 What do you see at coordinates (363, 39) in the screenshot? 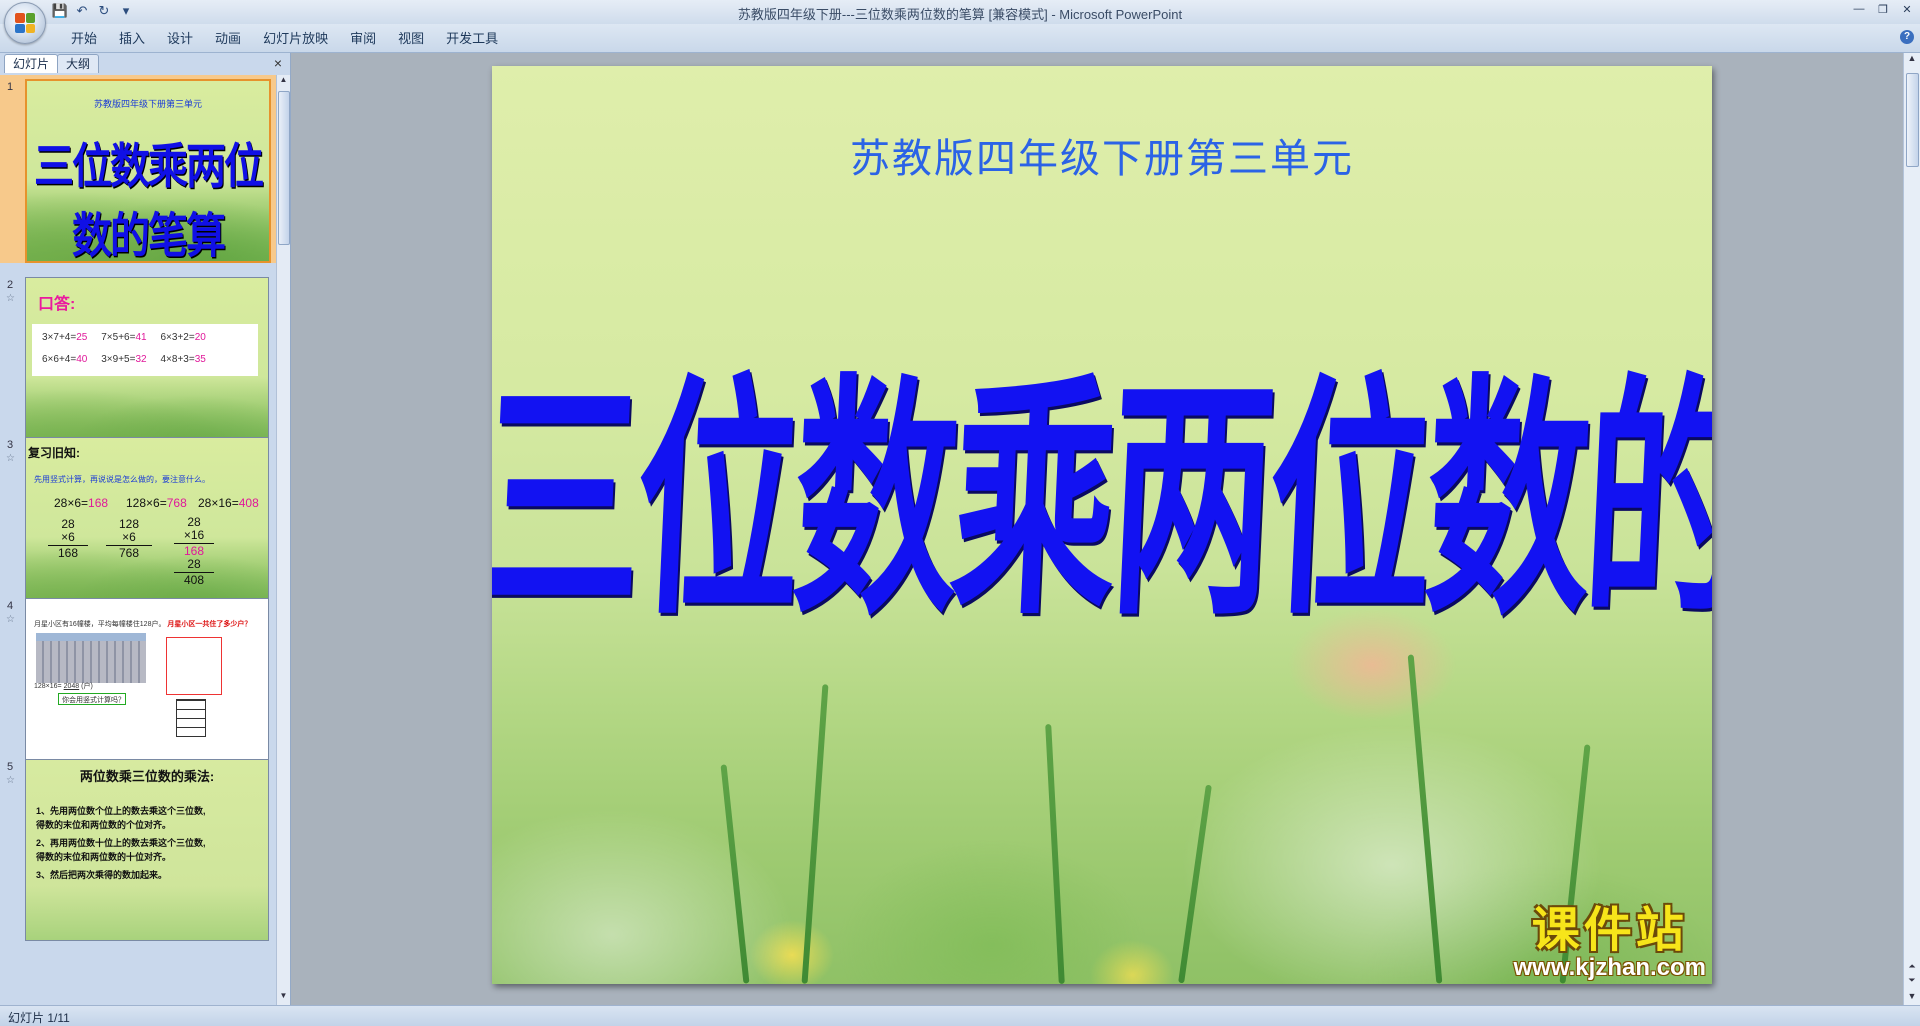
I see `tab-review: 审阅` at bounding box center [363, 39].